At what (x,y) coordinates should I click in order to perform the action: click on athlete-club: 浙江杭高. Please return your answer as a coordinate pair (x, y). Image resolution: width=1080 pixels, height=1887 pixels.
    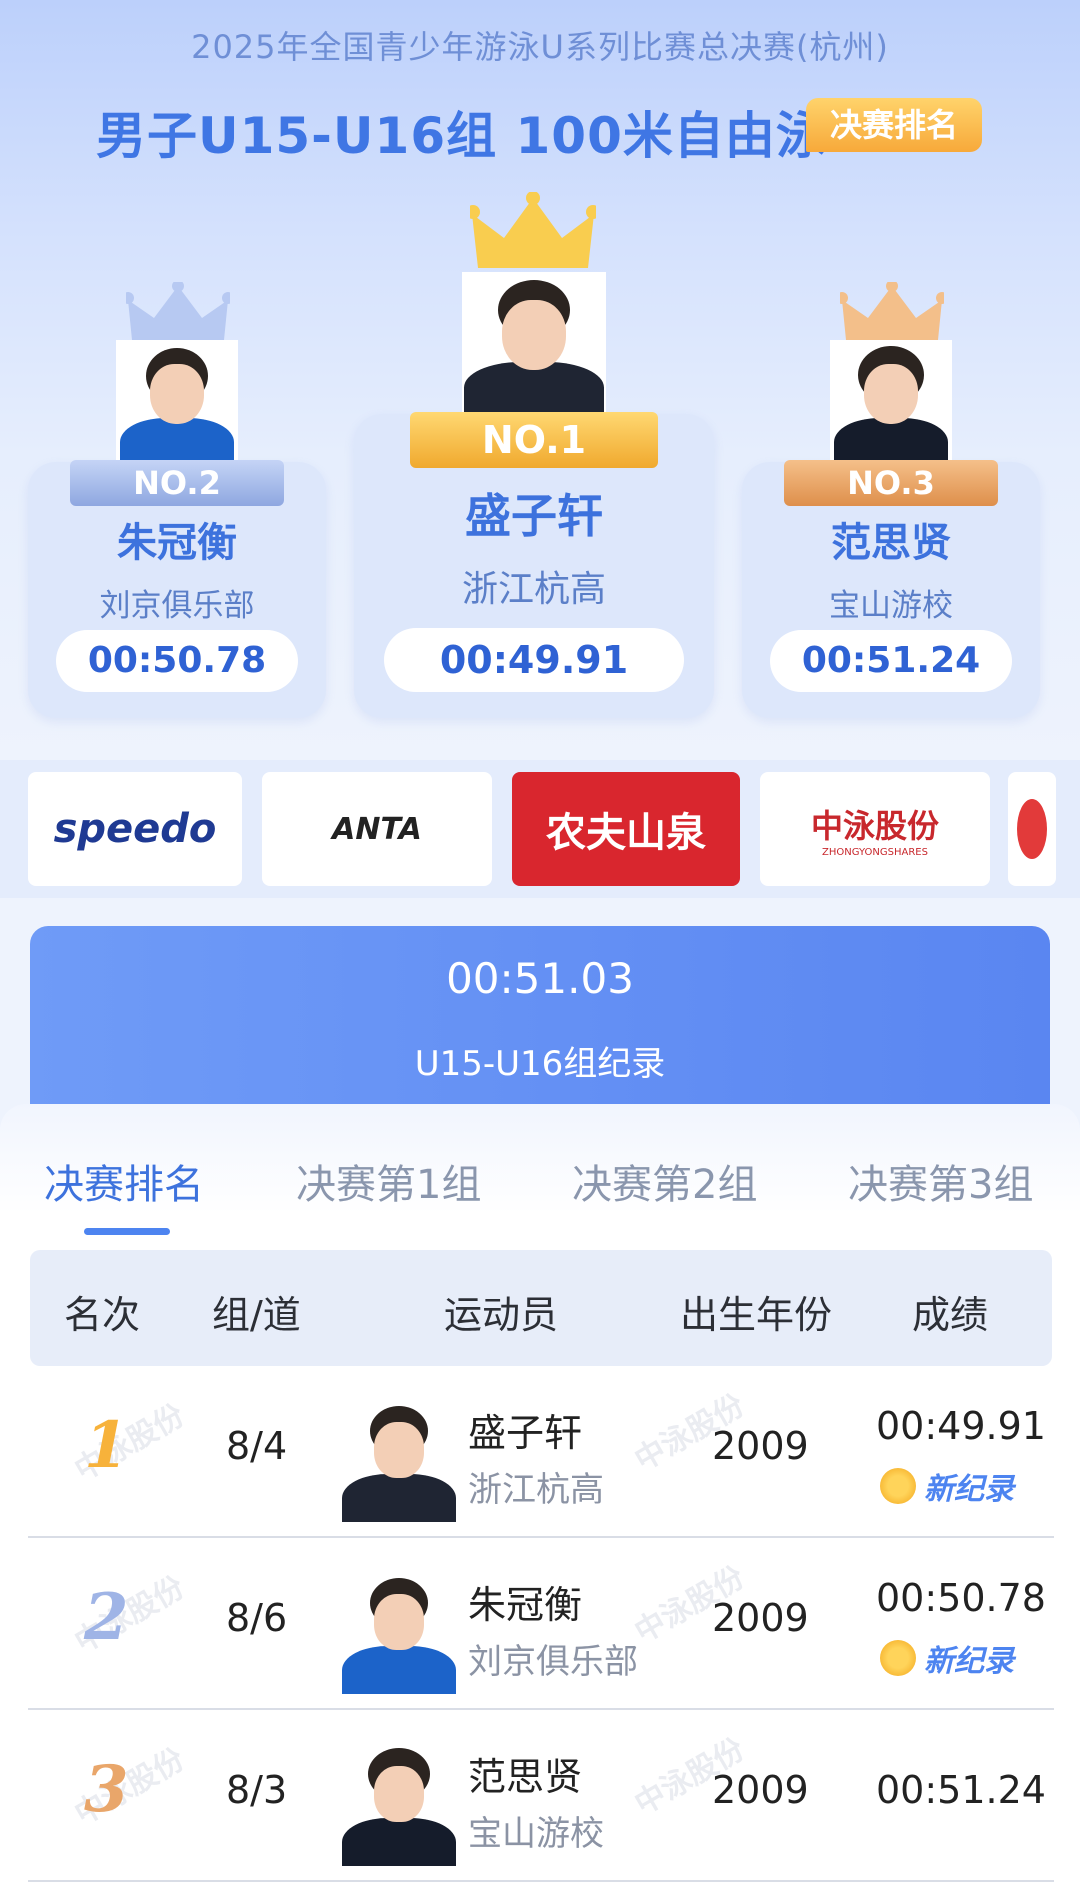
    Looking at the image, I should click on (536, 1490).